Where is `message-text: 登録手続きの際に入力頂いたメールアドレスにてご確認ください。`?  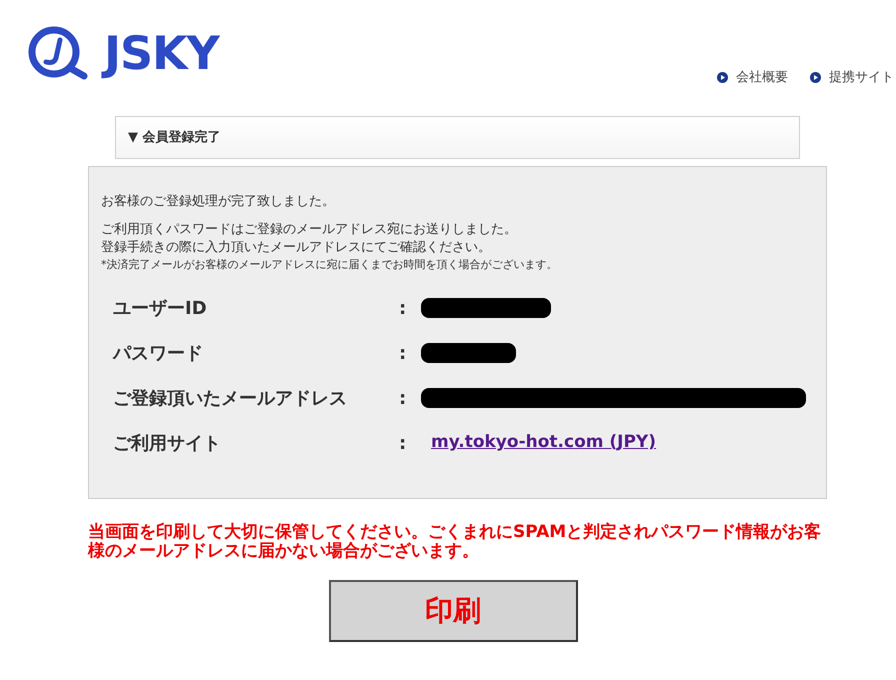
message-text: 登録手続きの際に入力頂いたメールアドレスにてご確認ください。 is located at coordinates (296, 248).